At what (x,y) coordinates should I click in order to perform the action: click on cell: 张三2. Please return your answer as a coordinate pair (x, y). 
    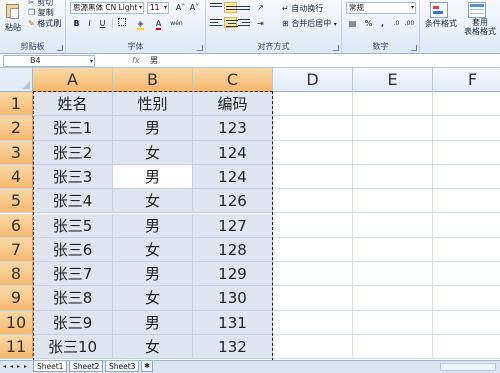
    Looking at the image, I should click on (73, 152).